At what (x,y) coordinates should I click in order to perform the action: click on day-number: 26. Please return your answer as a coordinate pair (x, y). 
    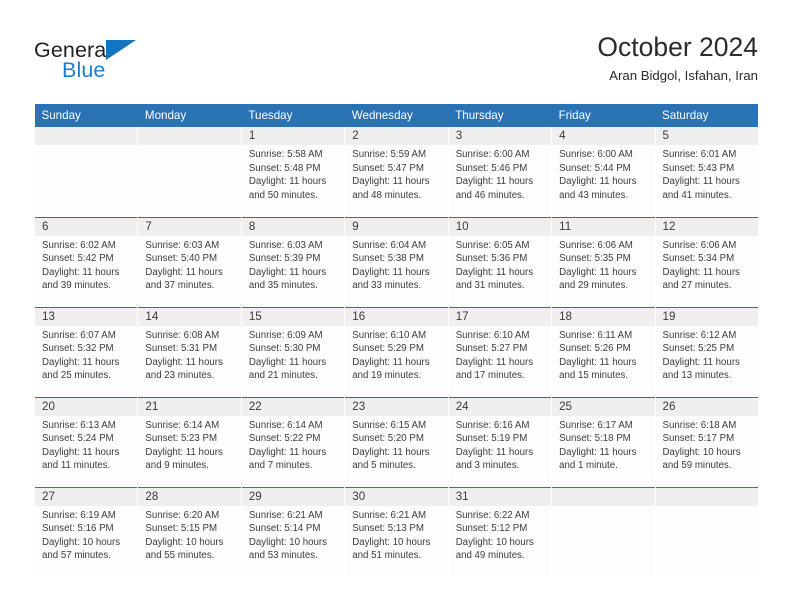
    Looking at the image, I should click on (707, 406).